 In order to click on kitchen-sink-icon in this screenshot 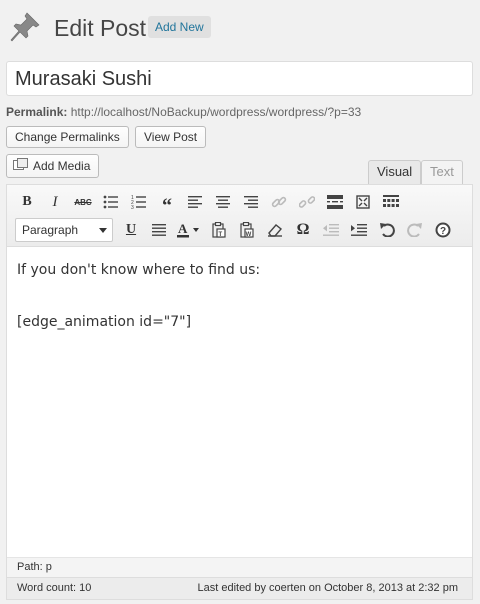, I will do `click(391, 202)`.